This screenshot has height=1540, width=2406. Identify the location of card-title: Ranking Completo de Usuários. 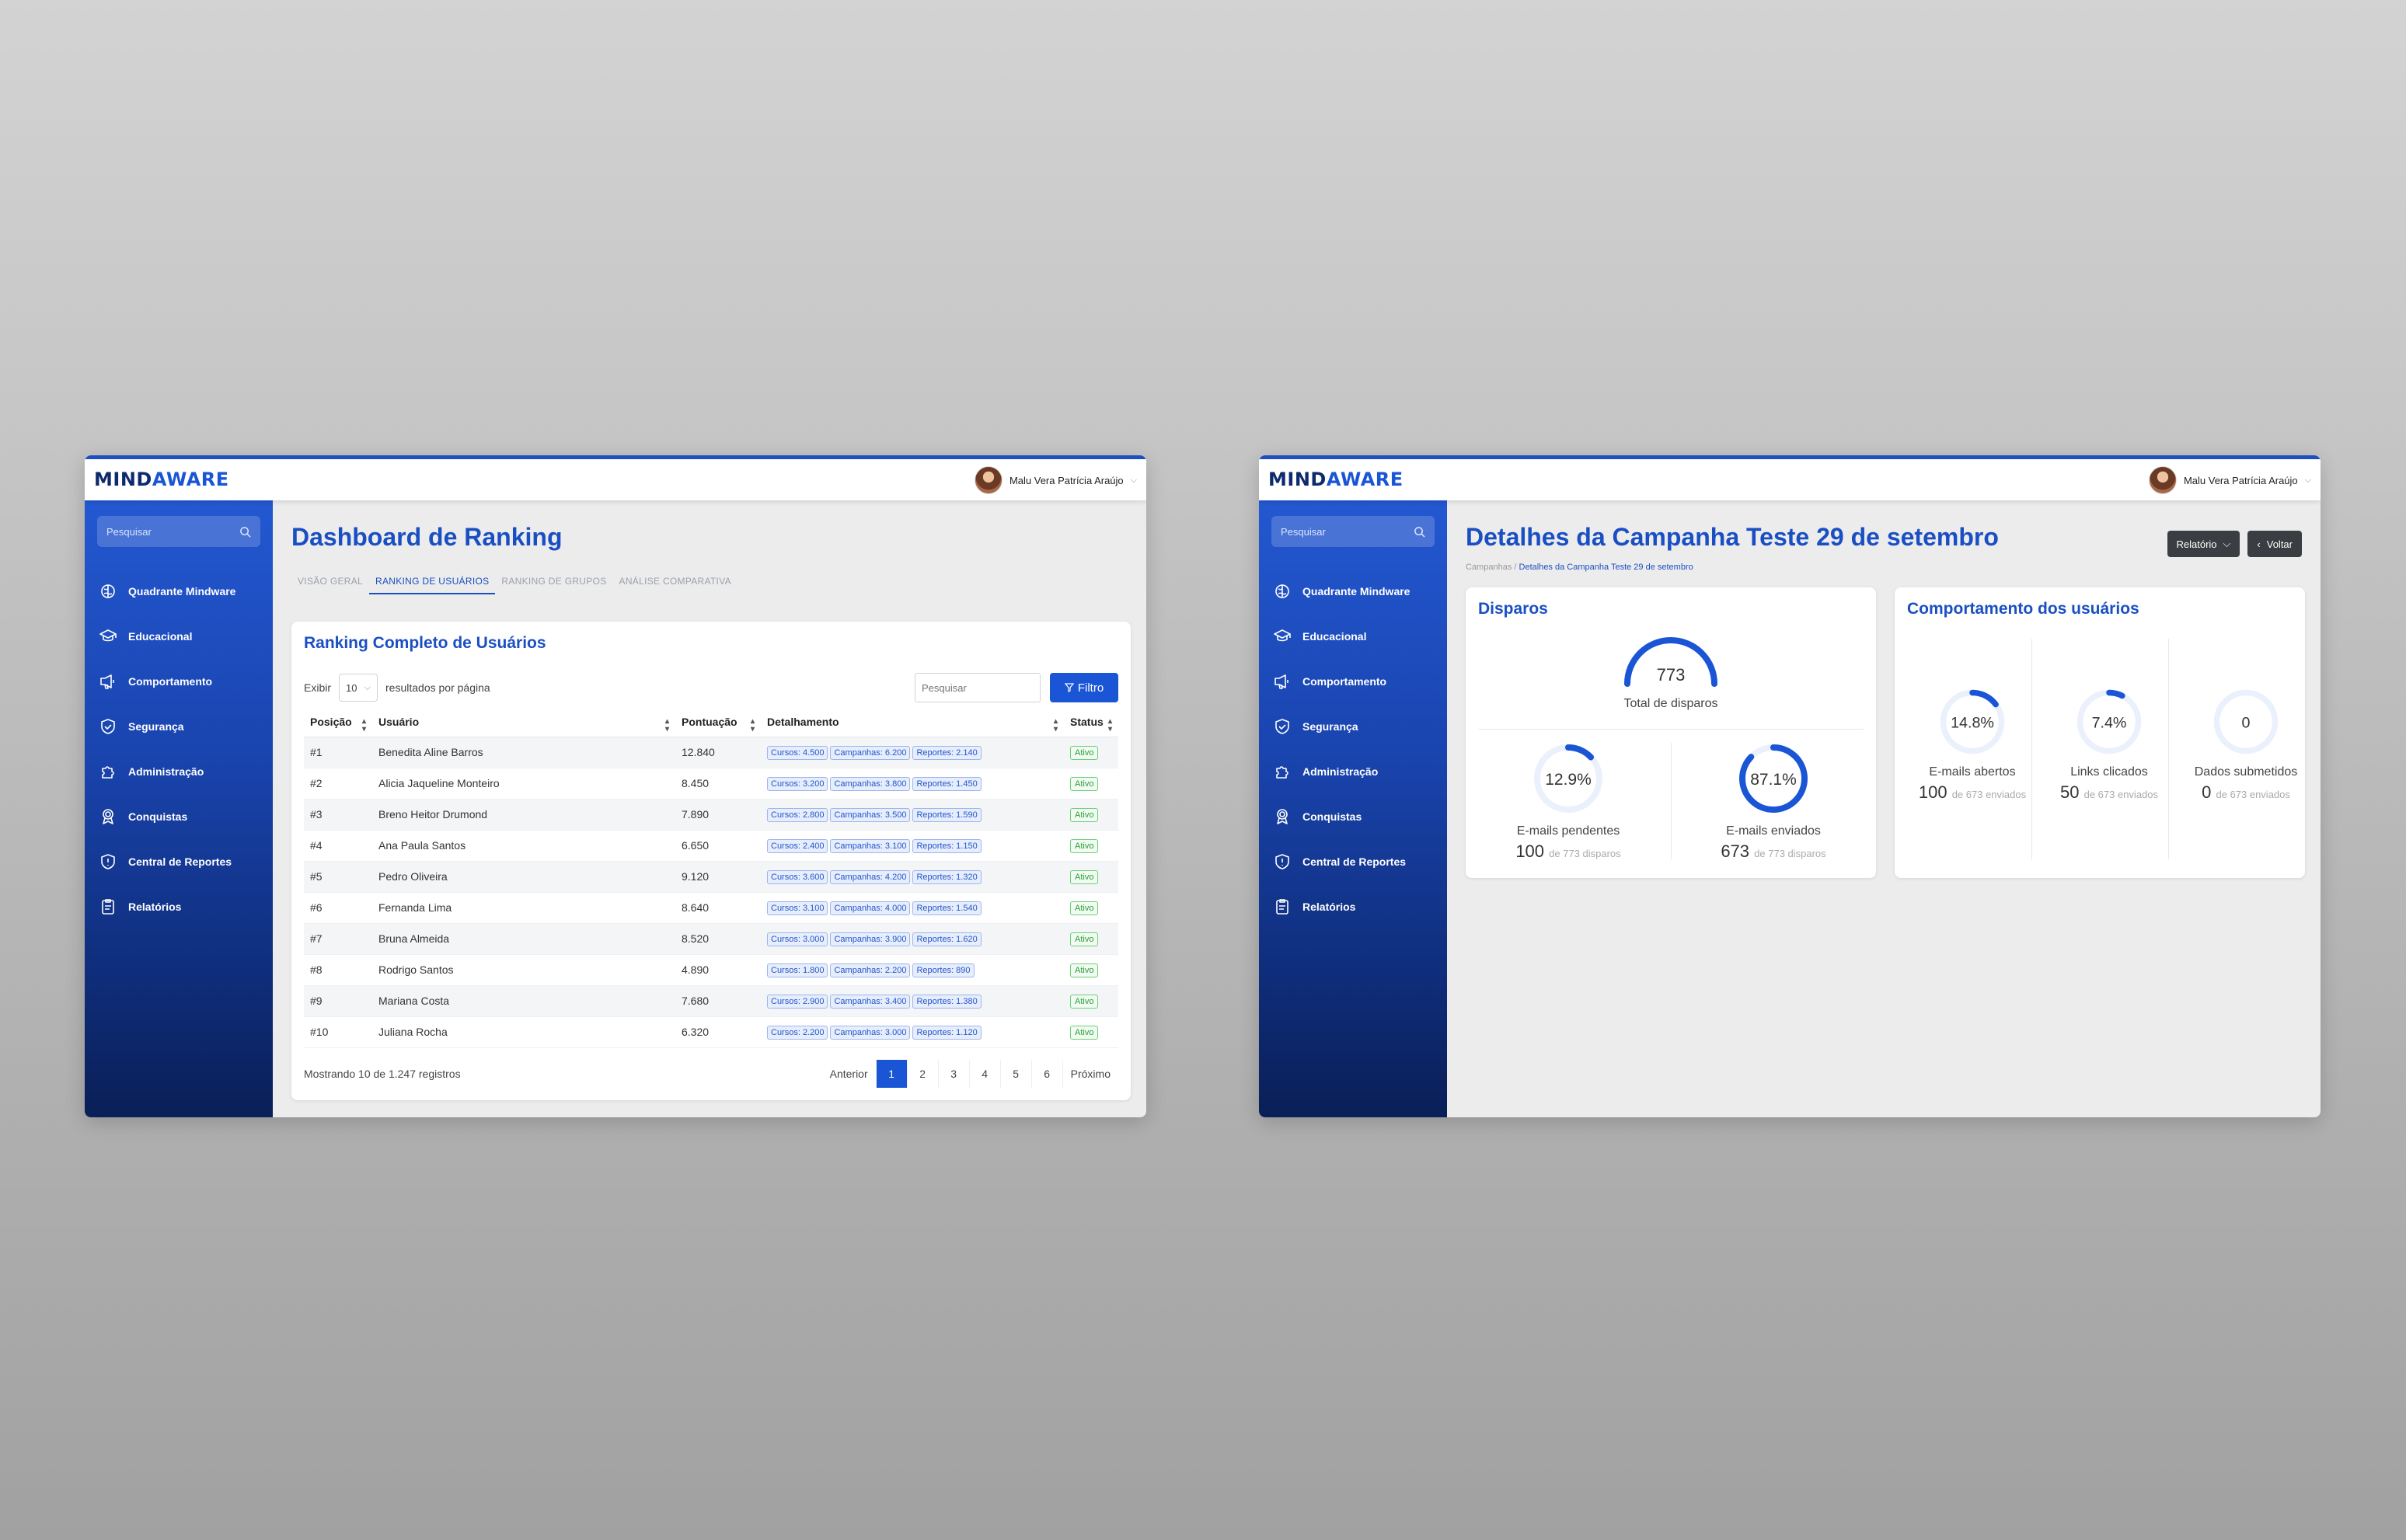
(425, 643).